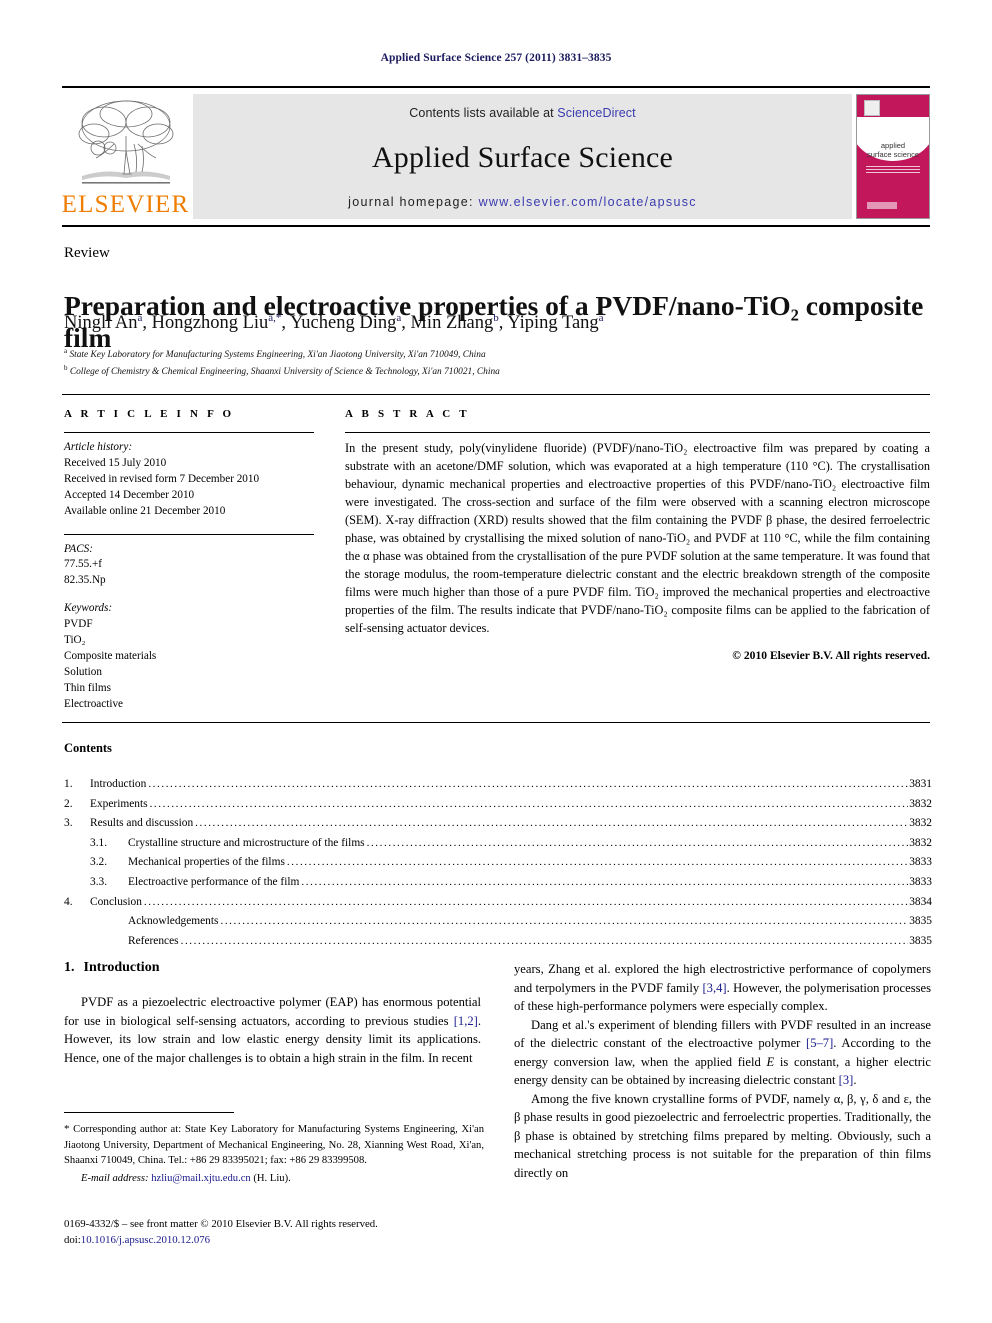  What do you see at coordinates (637, 432) in the screenshot?
I see `abstract-divider` at bounding box center [637, 432].